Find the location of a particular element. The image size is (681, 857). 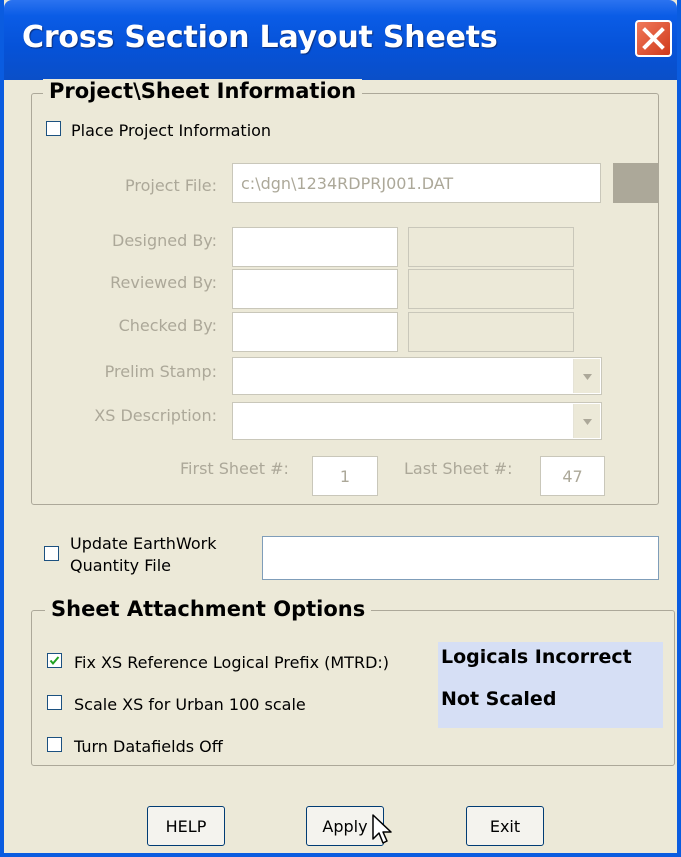

fix-prefix-label: Fix XS Reference Logical Prefix (MTRD:) is located at coordinates (231, 662).